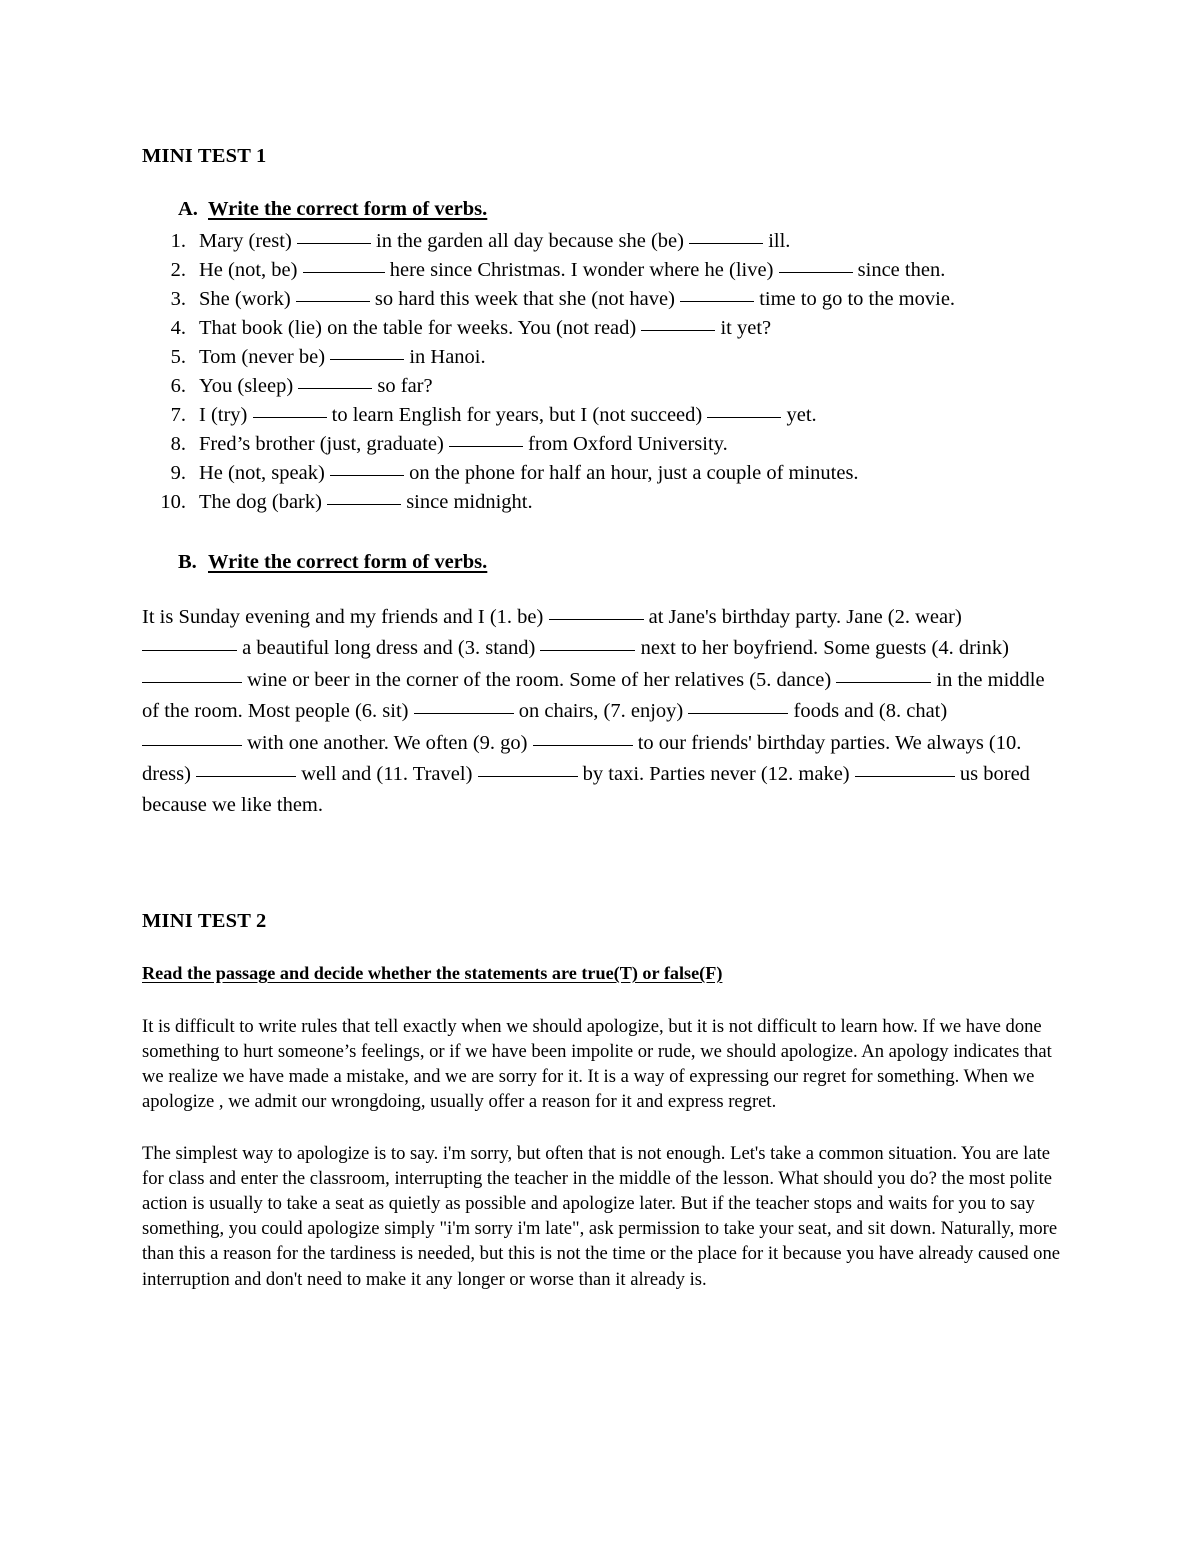 The height and width of the screenshot is (1553, 1200). Describe the element at coordinates (447, 357) in the screenshot. I see `question-text-post: in Hanoi.` at that location.